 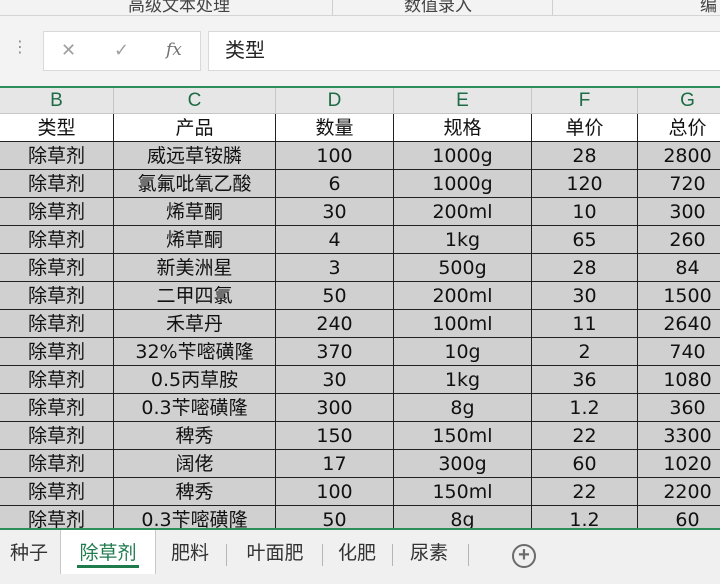 What do you see at coordinates (585, 380) in the screenshot?
I see `cell-unit-price: 36` at bounding box center [585, 380].